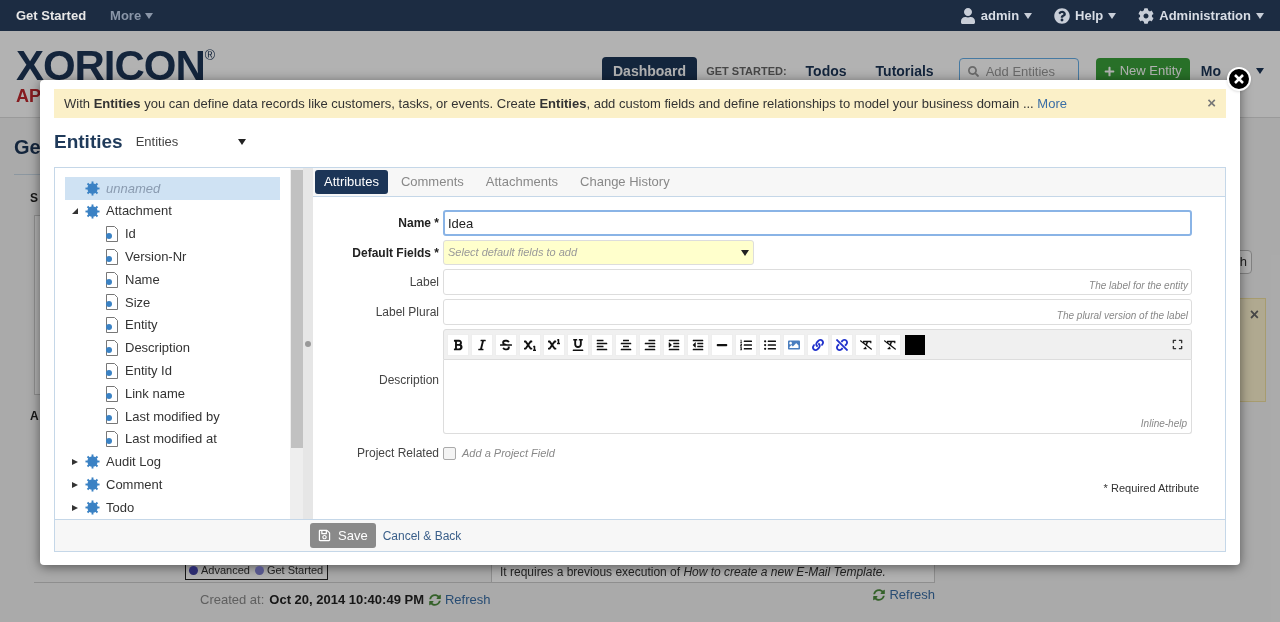  Describe the element at coordinates (424, 282) in the screenshot. I see `field-label: Label` at that location.